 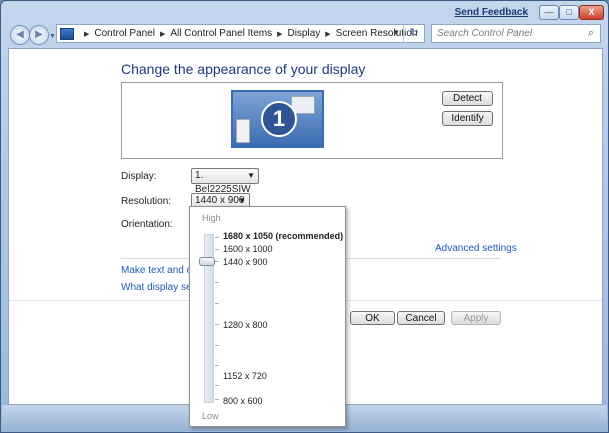 I want to click on ok-button: OK, so click(x=372, y=318).